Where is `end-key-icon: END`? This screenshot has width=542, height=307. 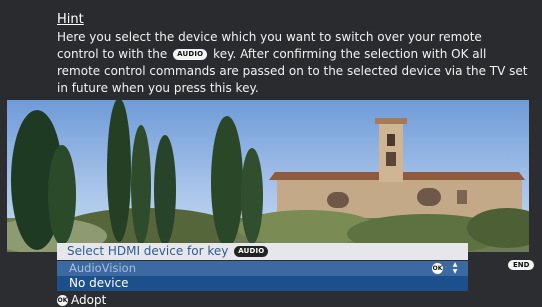
end-key-icon: END is located at coordinates (521, 265).